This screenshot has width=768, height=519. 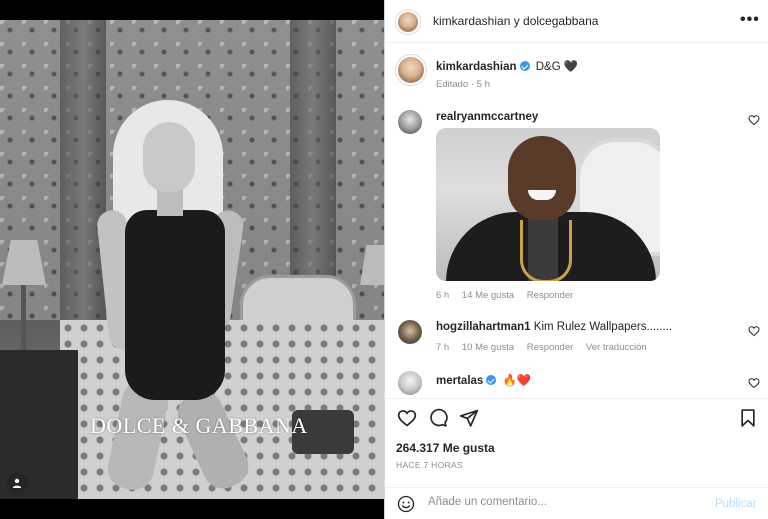 I want to click on post-header: kimkardashian y dolcegabbana •••, so click(x=576, y=21).